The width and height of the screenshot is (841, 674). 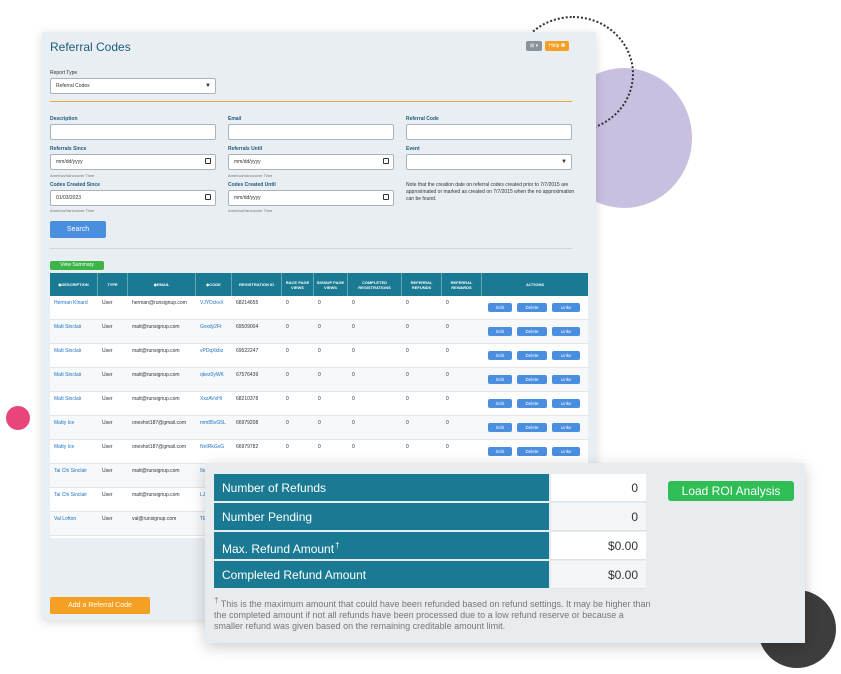 I want to click on column-header-email: ◆ EMAIL, so click(x=162, y=284).